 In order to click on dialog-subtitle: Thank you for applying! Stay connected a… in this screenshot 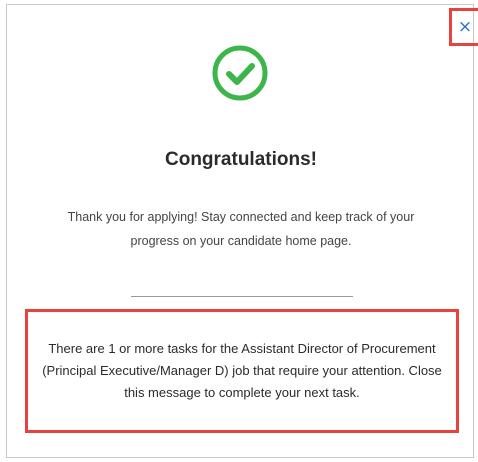, I will do `click(241, 229)`.